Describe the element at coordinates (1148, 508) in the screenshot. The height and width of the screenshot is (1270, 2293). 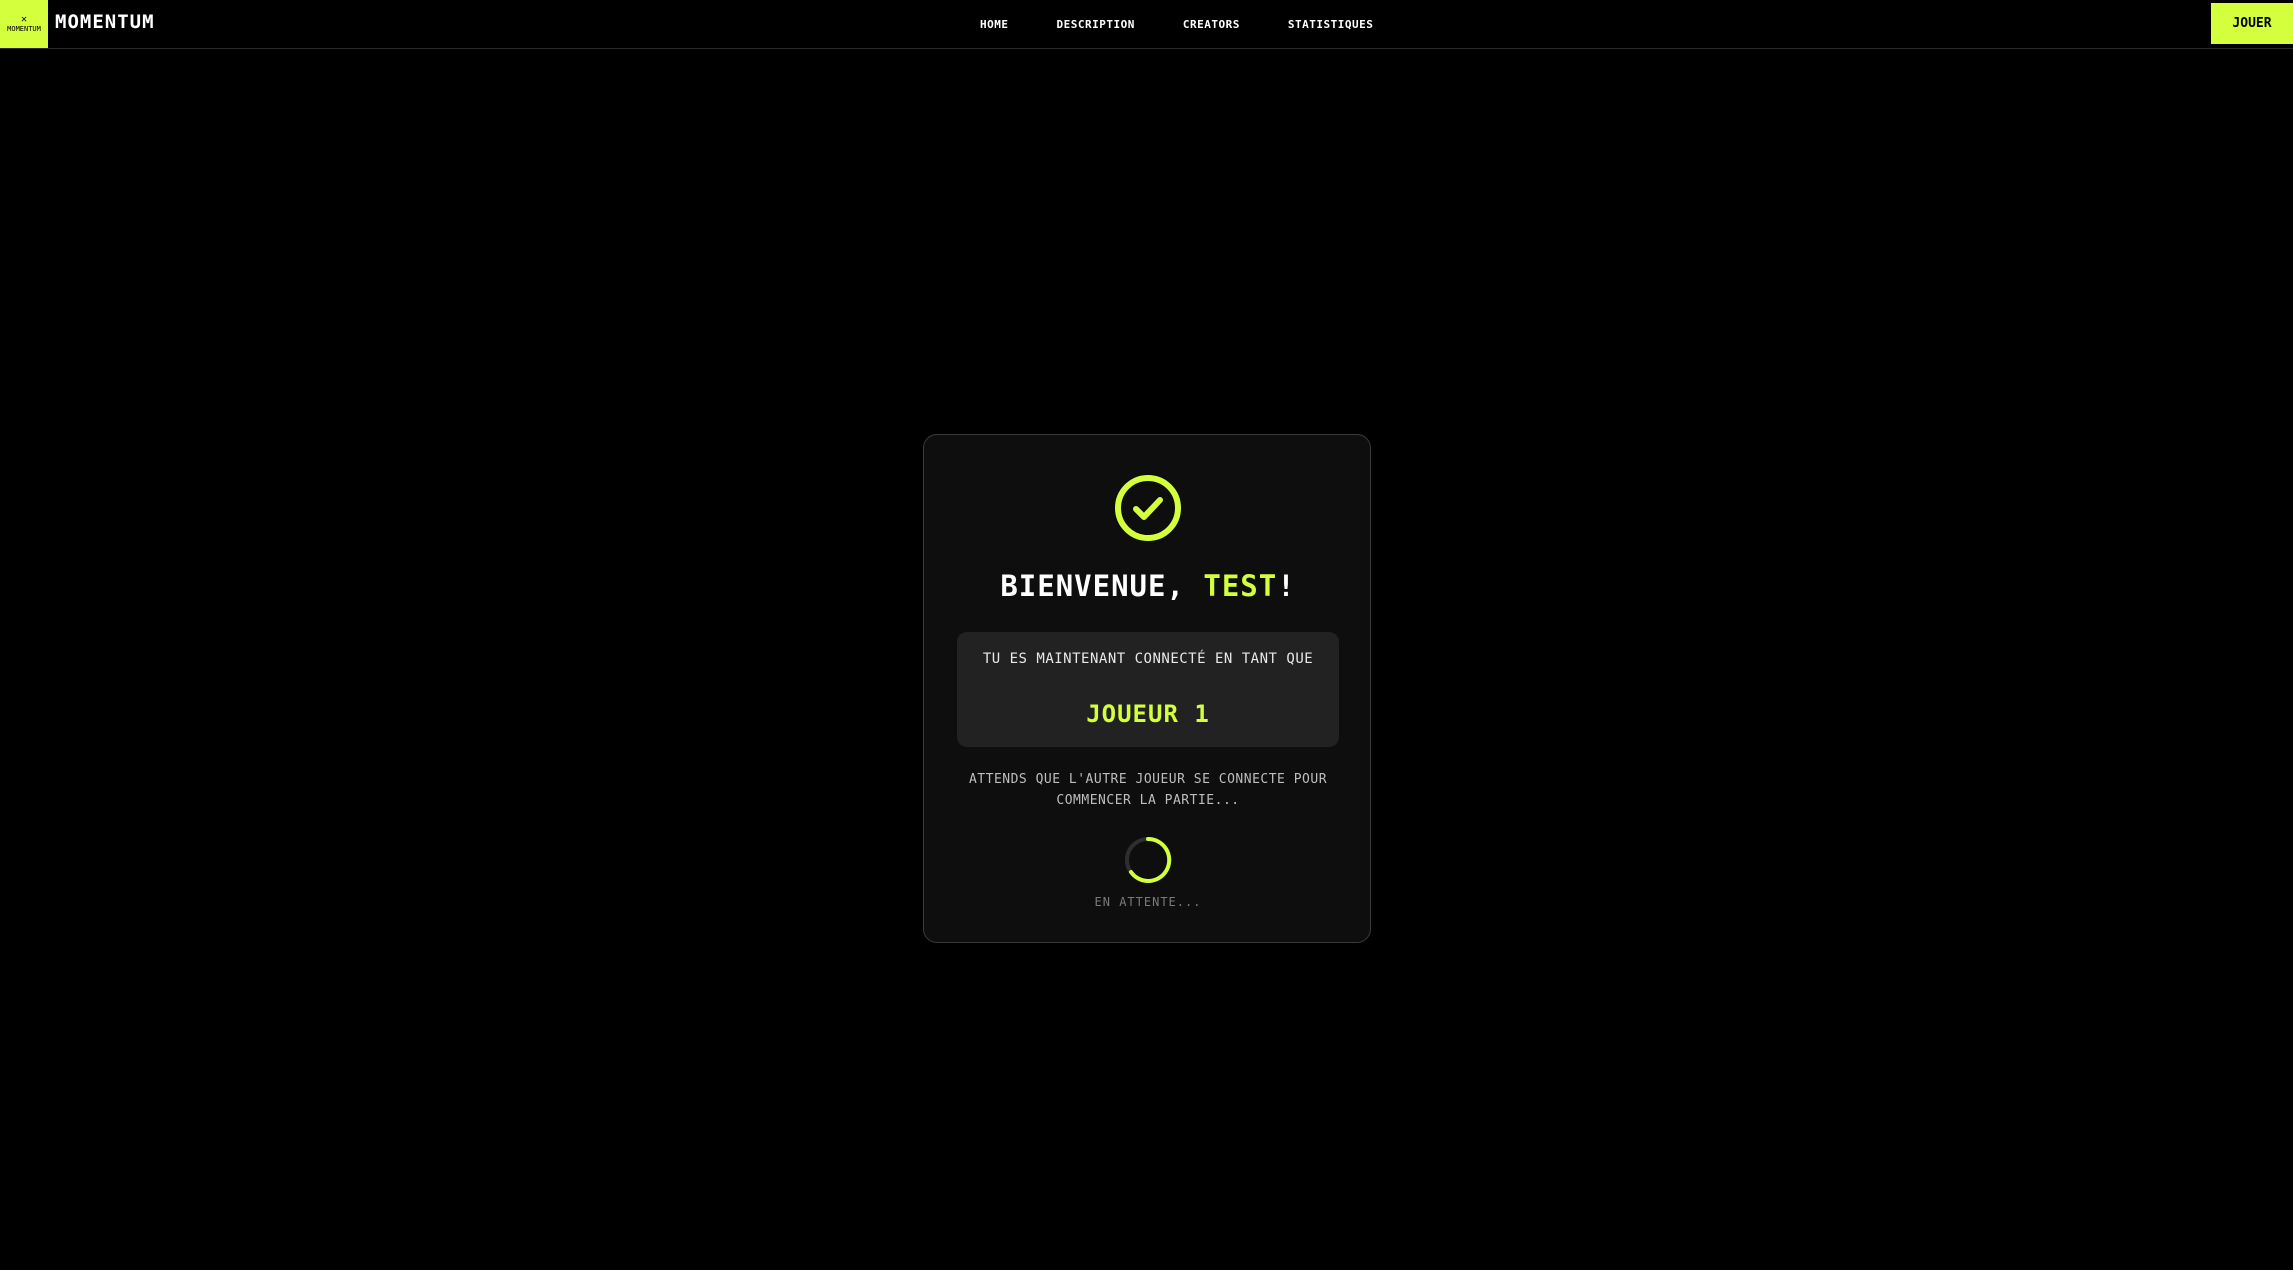
I see `check-circle-icon` at that location.